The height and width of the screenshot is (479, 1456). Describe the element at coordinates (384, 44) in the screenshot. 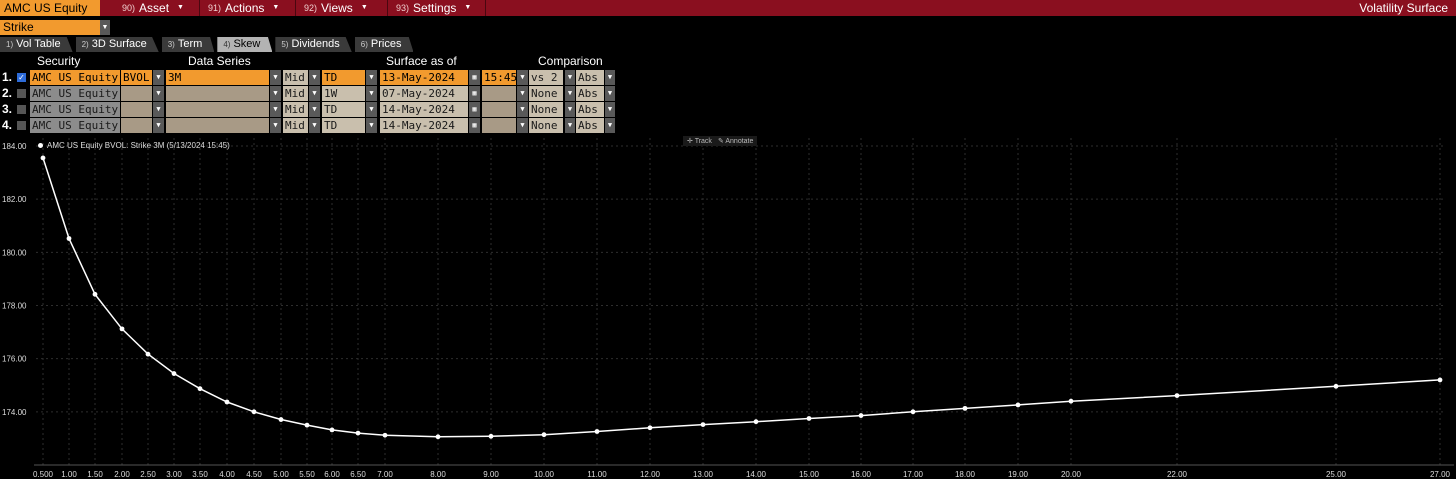

I see `tab-prices: 6) Prices` at that location.